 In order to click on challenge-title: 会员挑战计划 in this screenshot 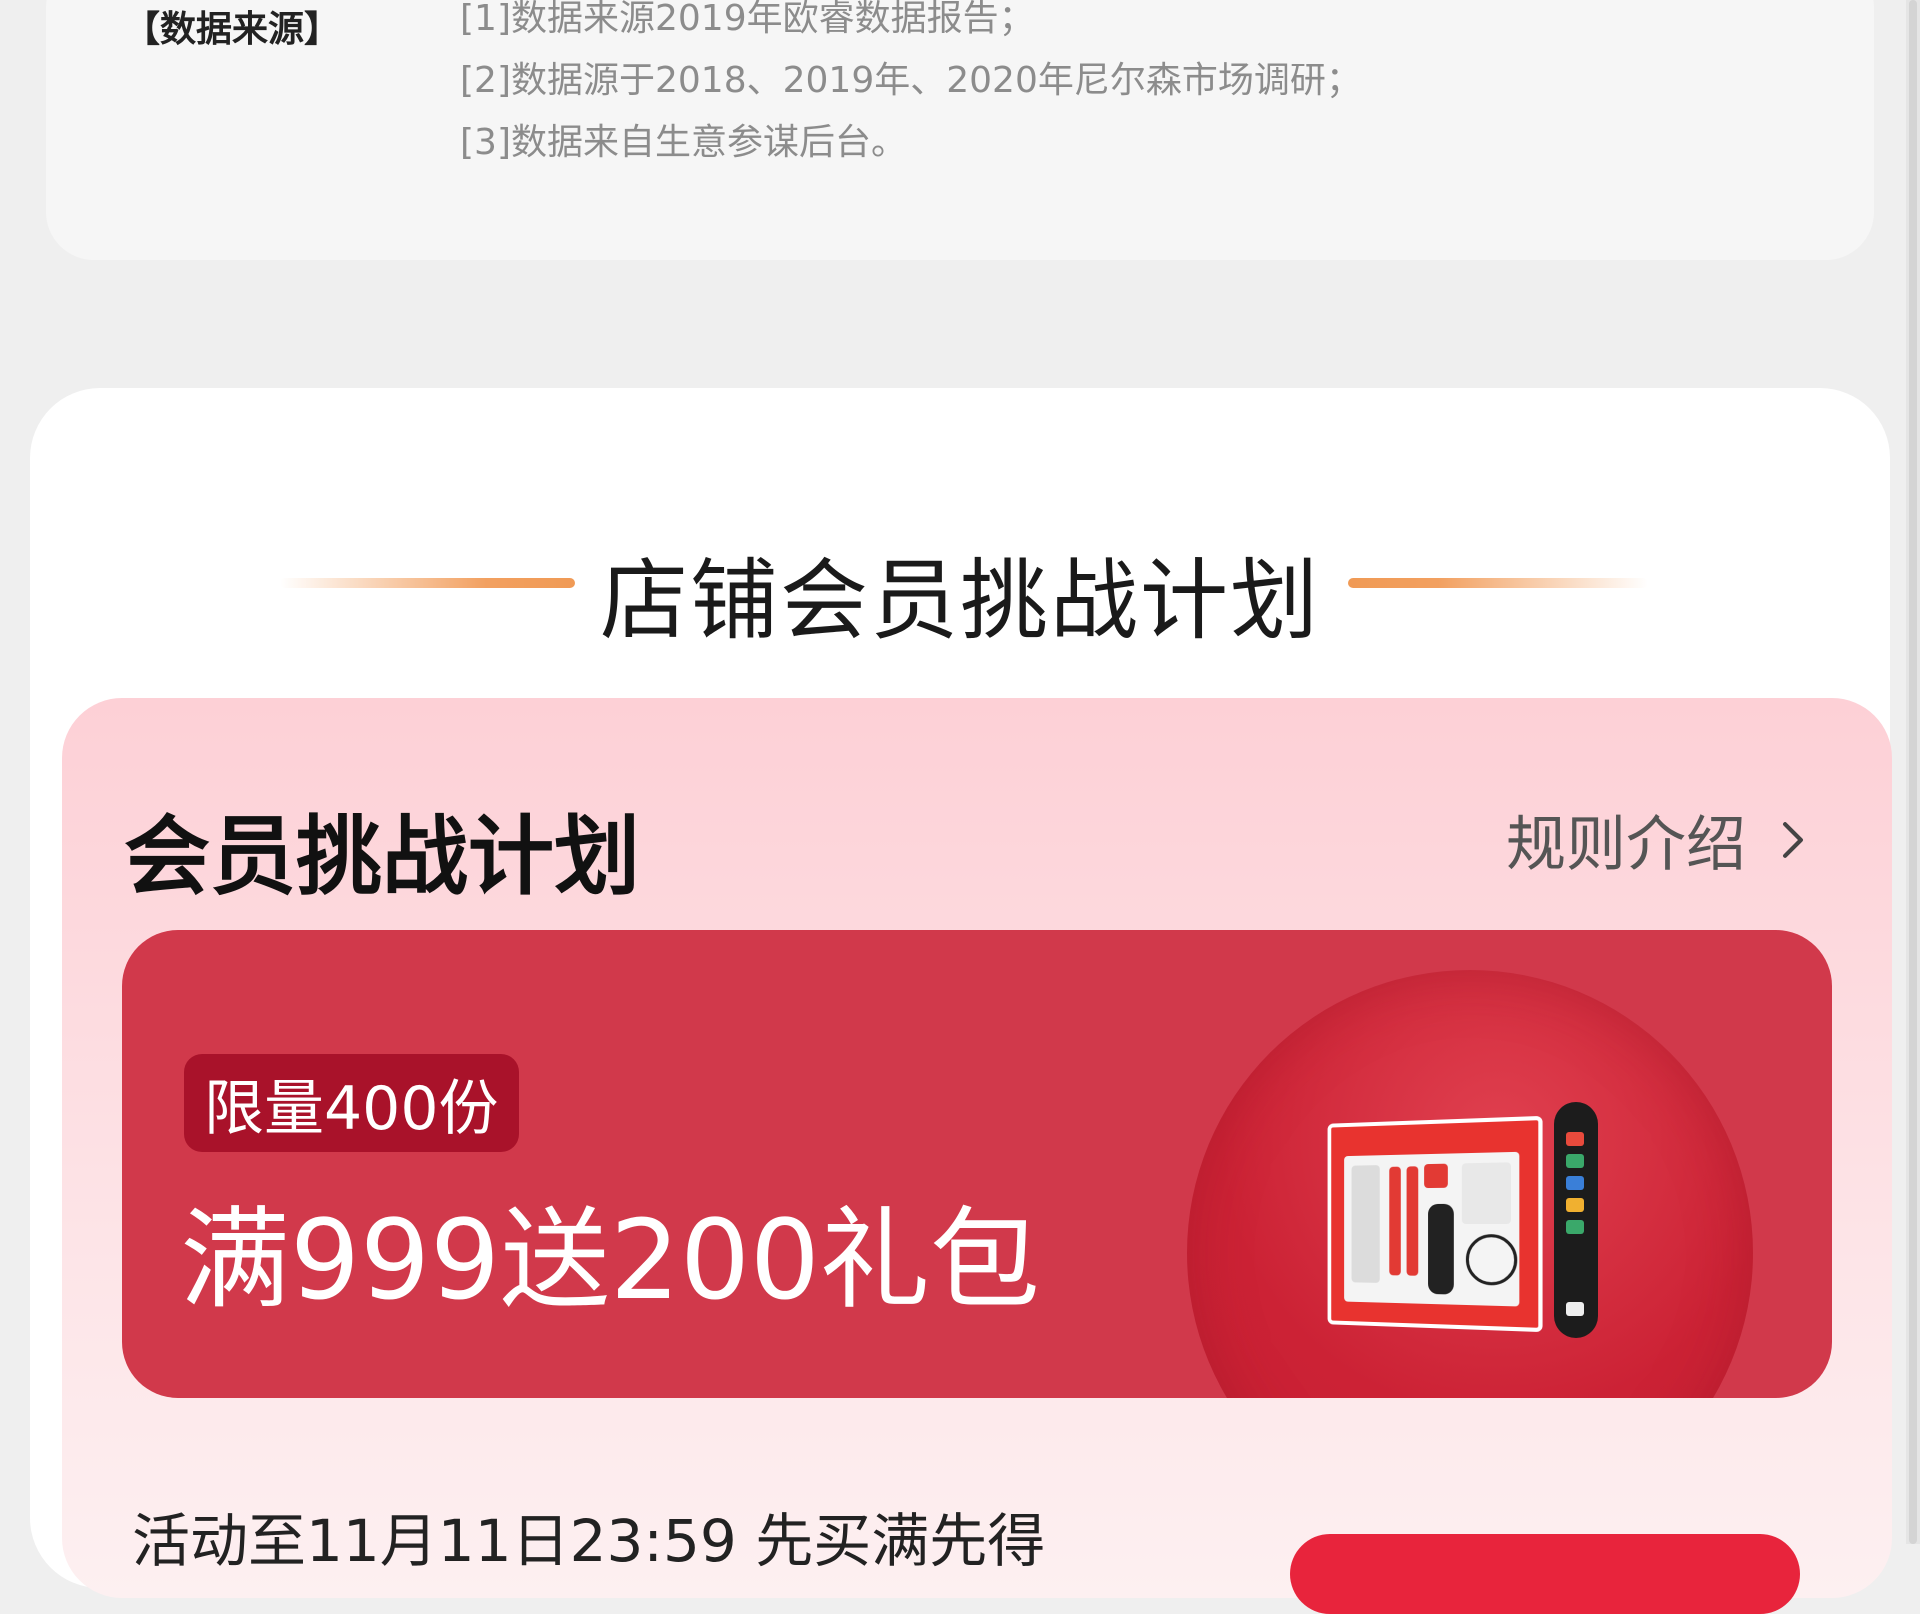, I will do `click(382, 857)`.